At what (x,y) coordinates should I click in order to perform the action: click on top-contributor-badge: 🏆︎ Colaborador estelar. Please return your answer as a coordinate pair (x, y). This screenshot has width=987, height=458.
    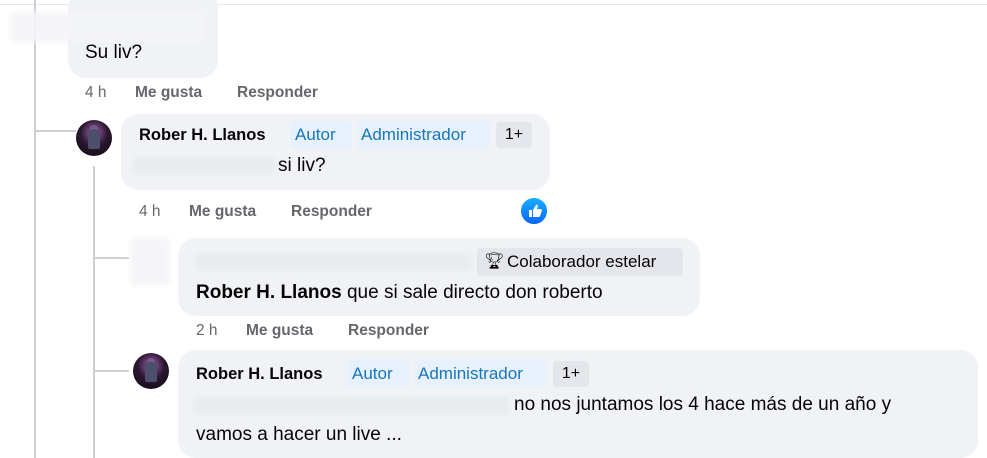
    Looking at the image, I should click on (580, 262).